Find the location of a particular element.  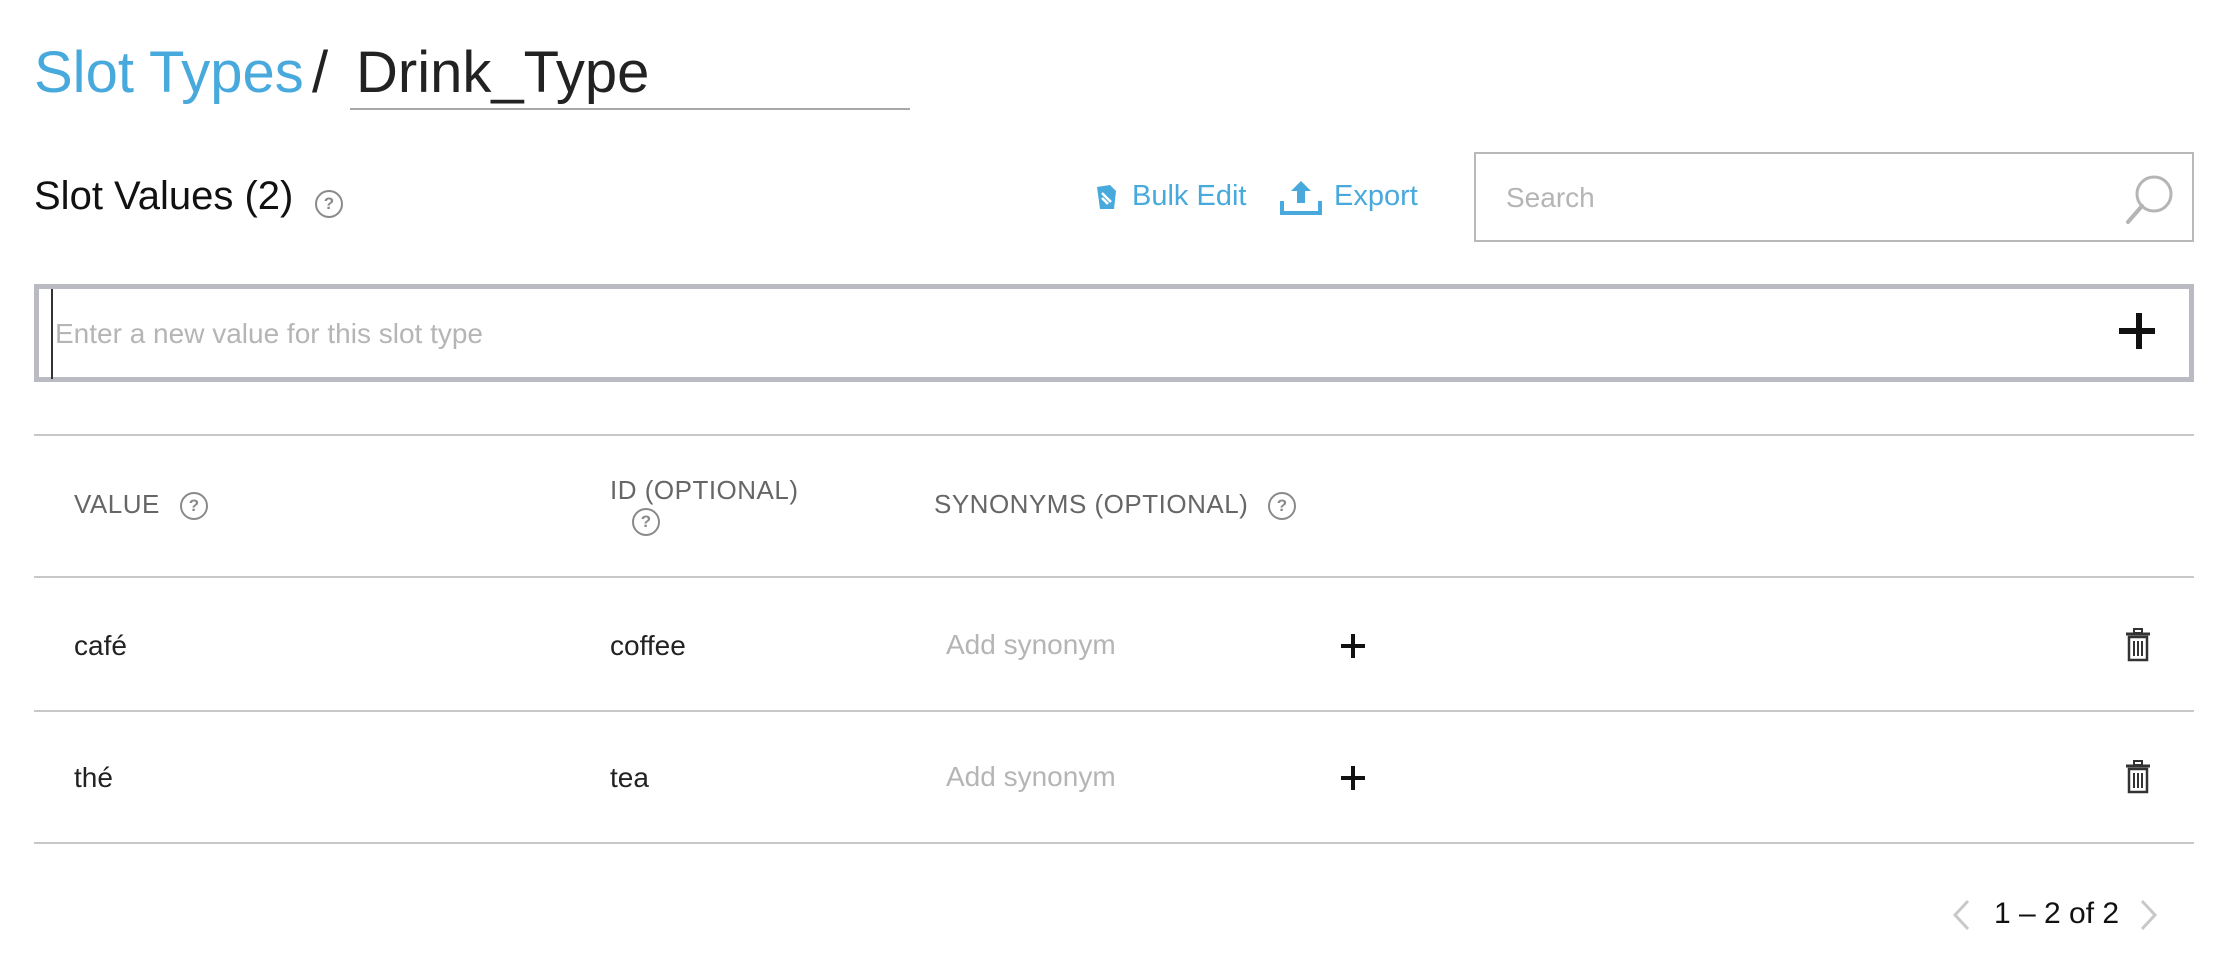

table-top-divider is located at coordinates (1114, 435).